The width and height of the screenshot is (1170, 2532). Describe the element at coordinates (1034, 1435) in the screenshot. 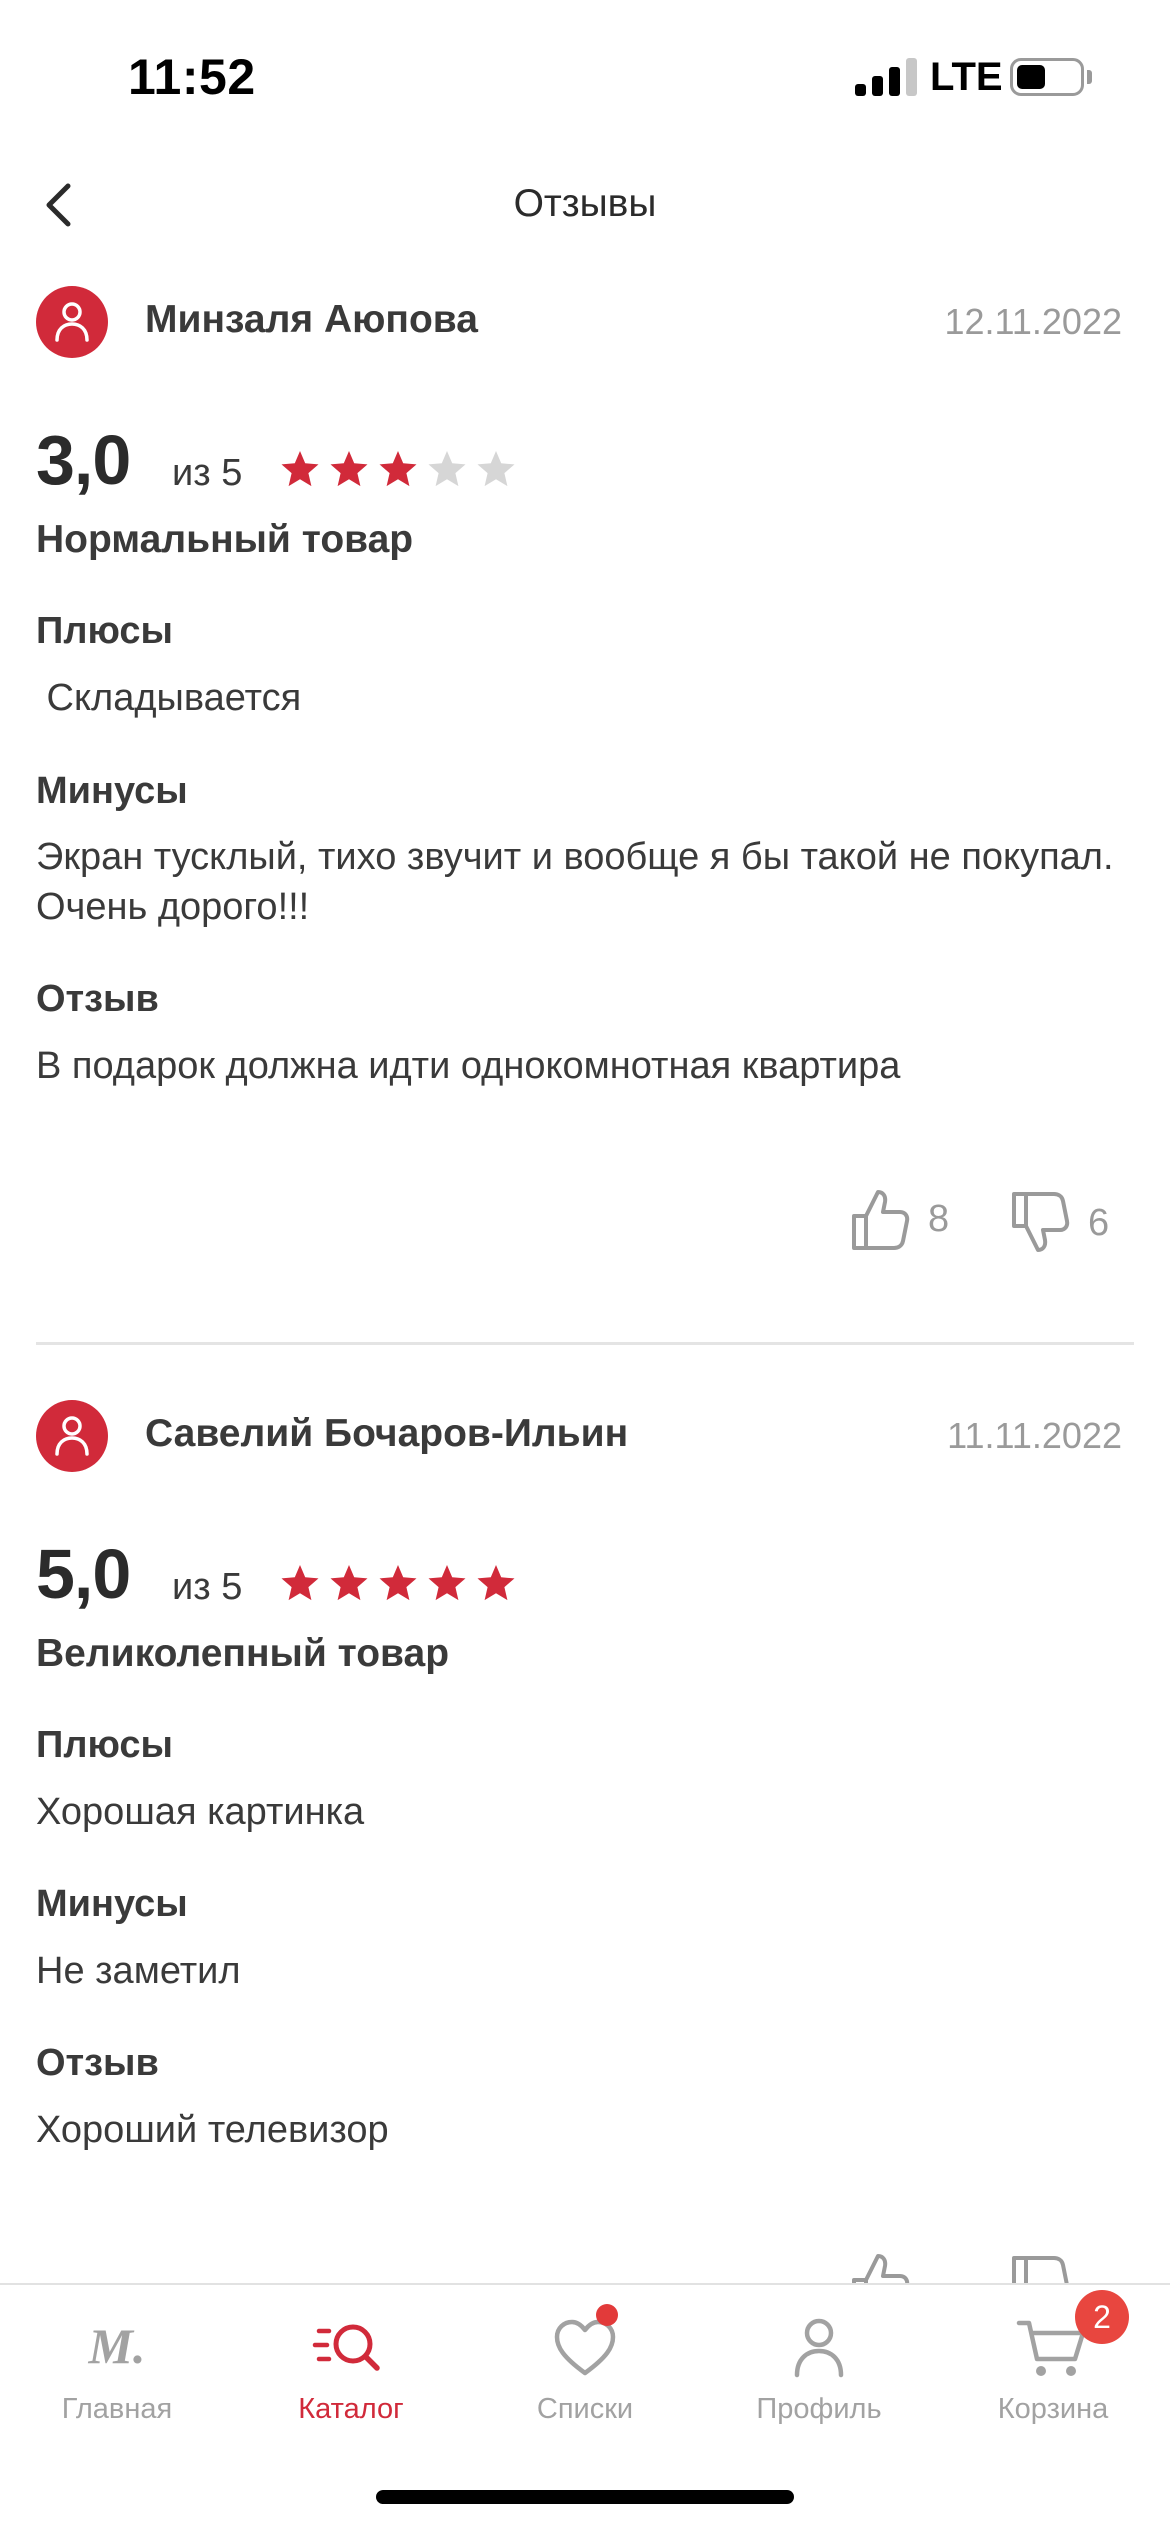

I see `review-date: 11.11.2022` at that location.